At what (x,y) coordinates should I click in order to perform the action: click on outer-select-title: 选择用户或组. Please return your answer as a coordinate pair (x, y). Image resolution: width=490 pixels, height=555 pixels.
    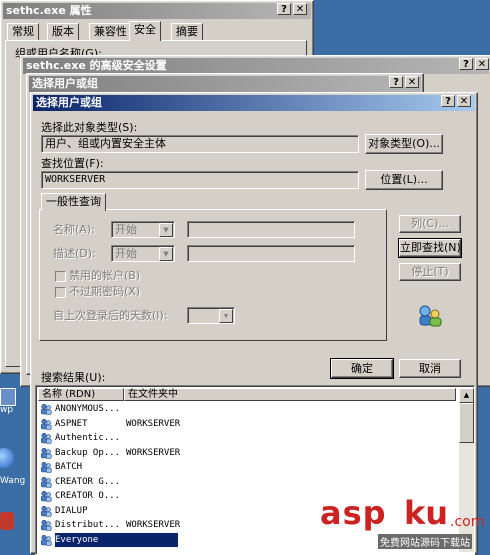
    Looking at the image, I should click on (65, 83).